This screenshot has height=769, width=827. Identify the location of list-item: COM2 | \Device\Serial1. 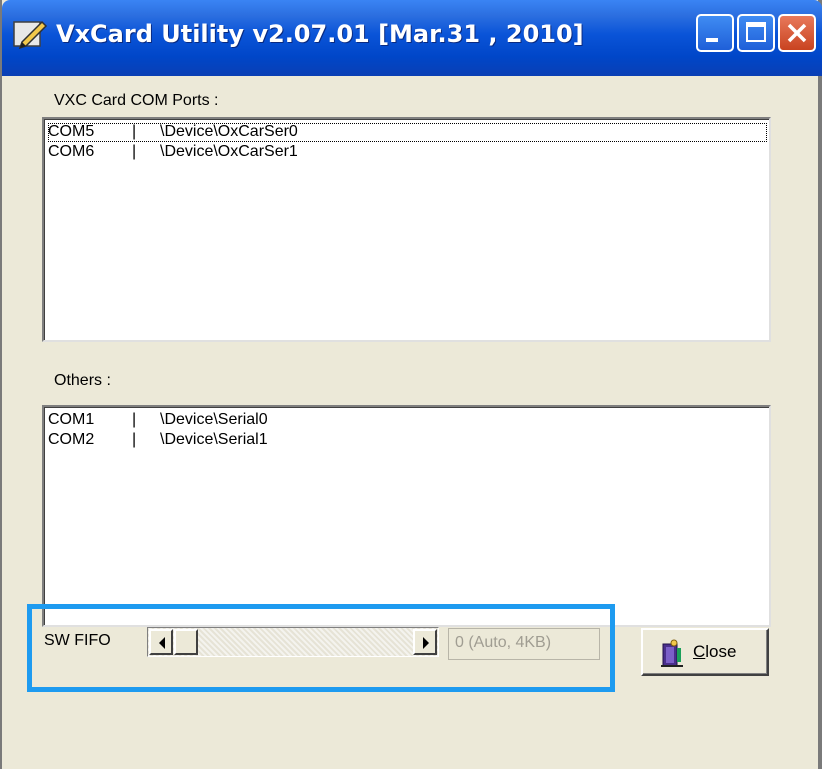
(158, 440).